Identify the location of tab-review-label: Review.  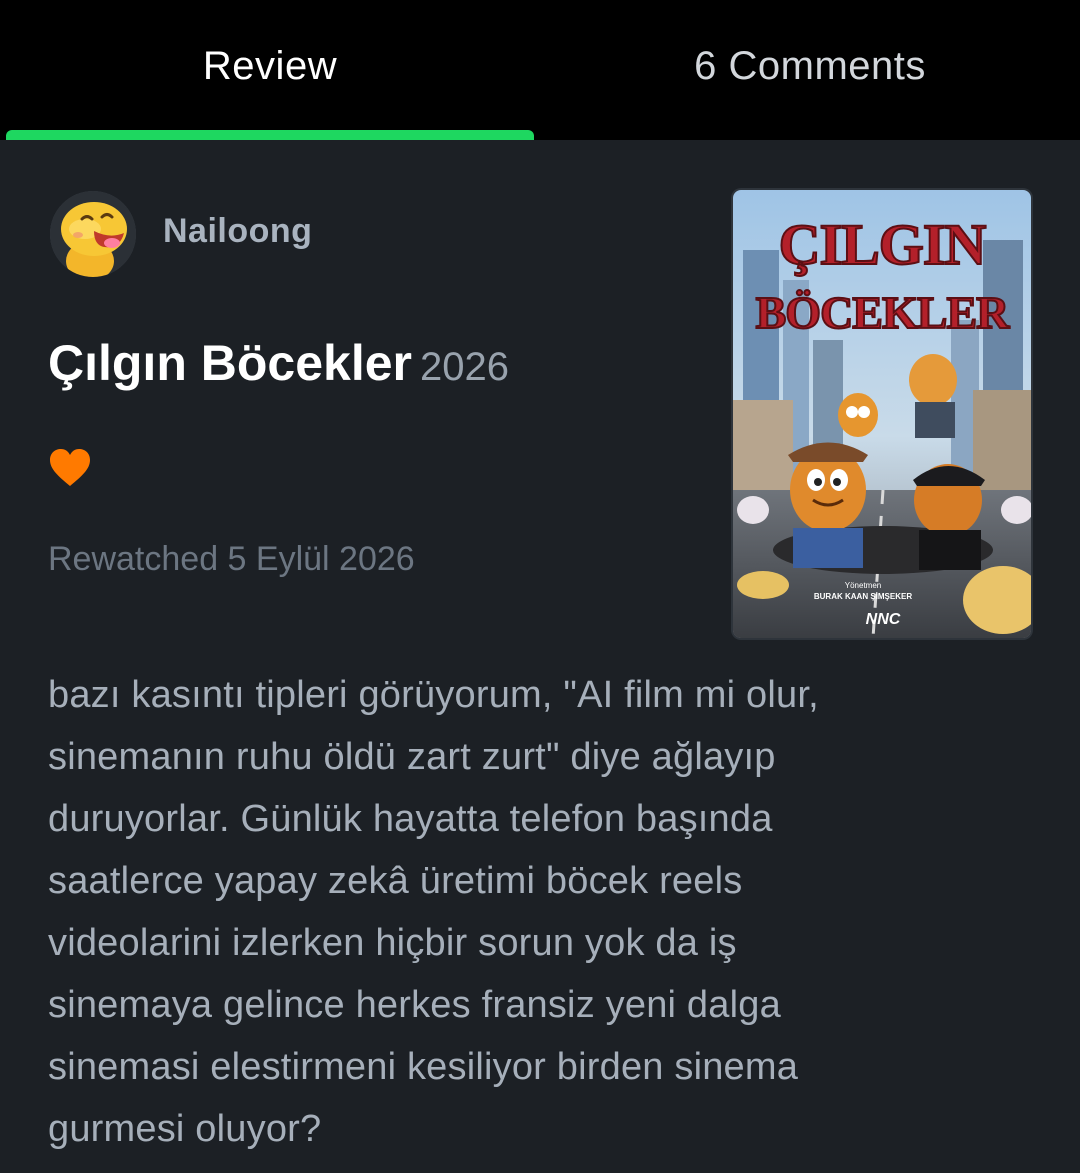
(270, 65).